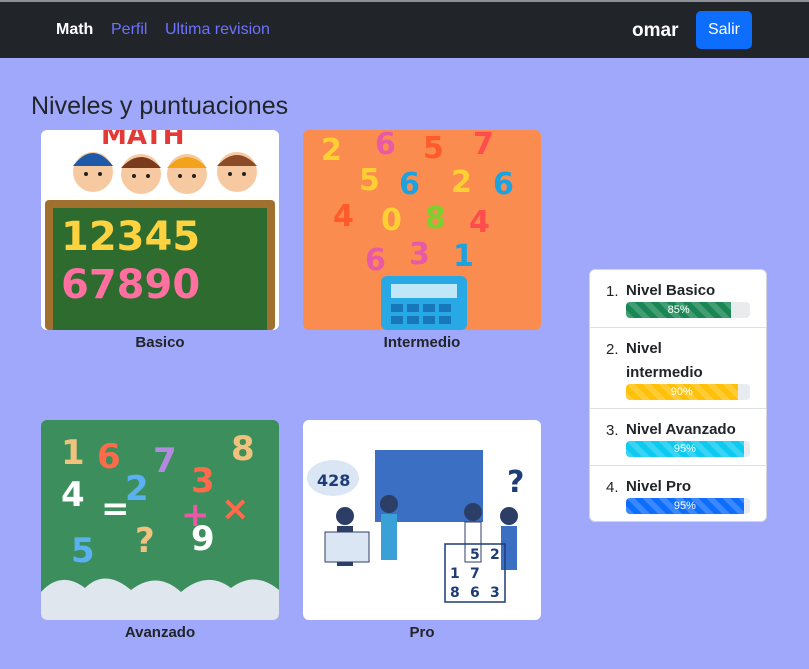 Image resolution: width=809 pixels, height=669 pixels. What do you see at coordinates (160, 342) in the screenshot?
I see `card-label-basico: Basico` at bounding box center [160, 342].